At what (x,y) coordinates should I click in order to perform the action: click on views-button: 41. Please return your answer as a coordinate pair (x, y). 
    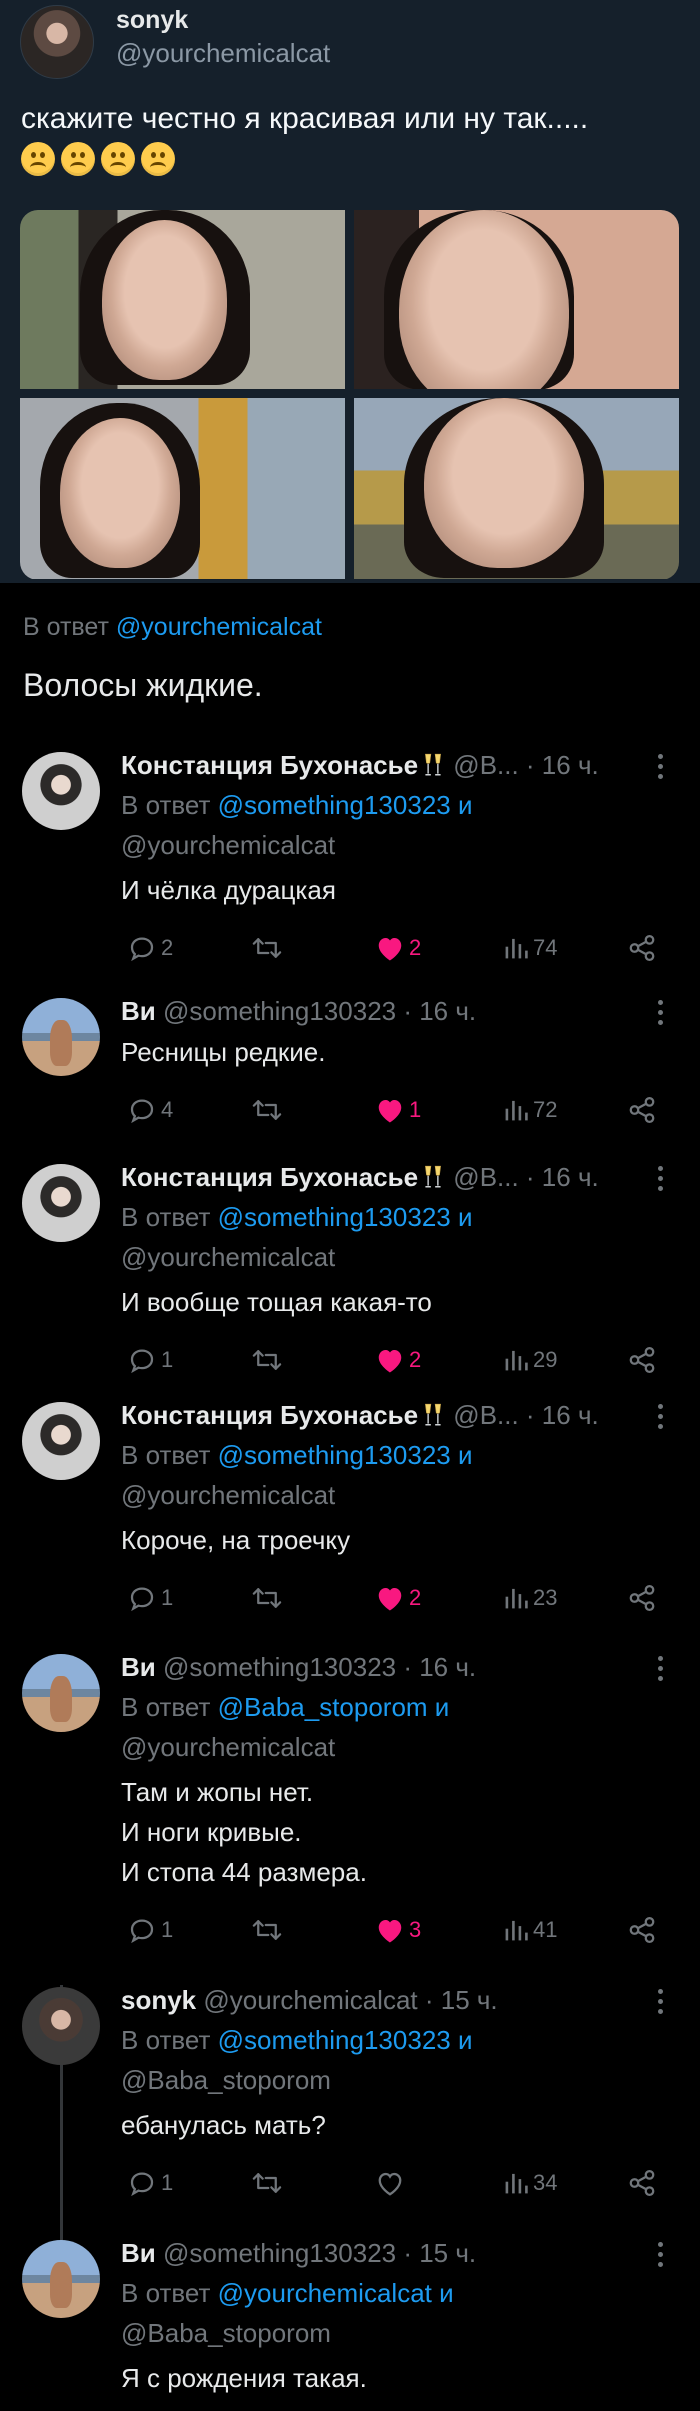
    Looking at the image, I should click on (528, 1930).